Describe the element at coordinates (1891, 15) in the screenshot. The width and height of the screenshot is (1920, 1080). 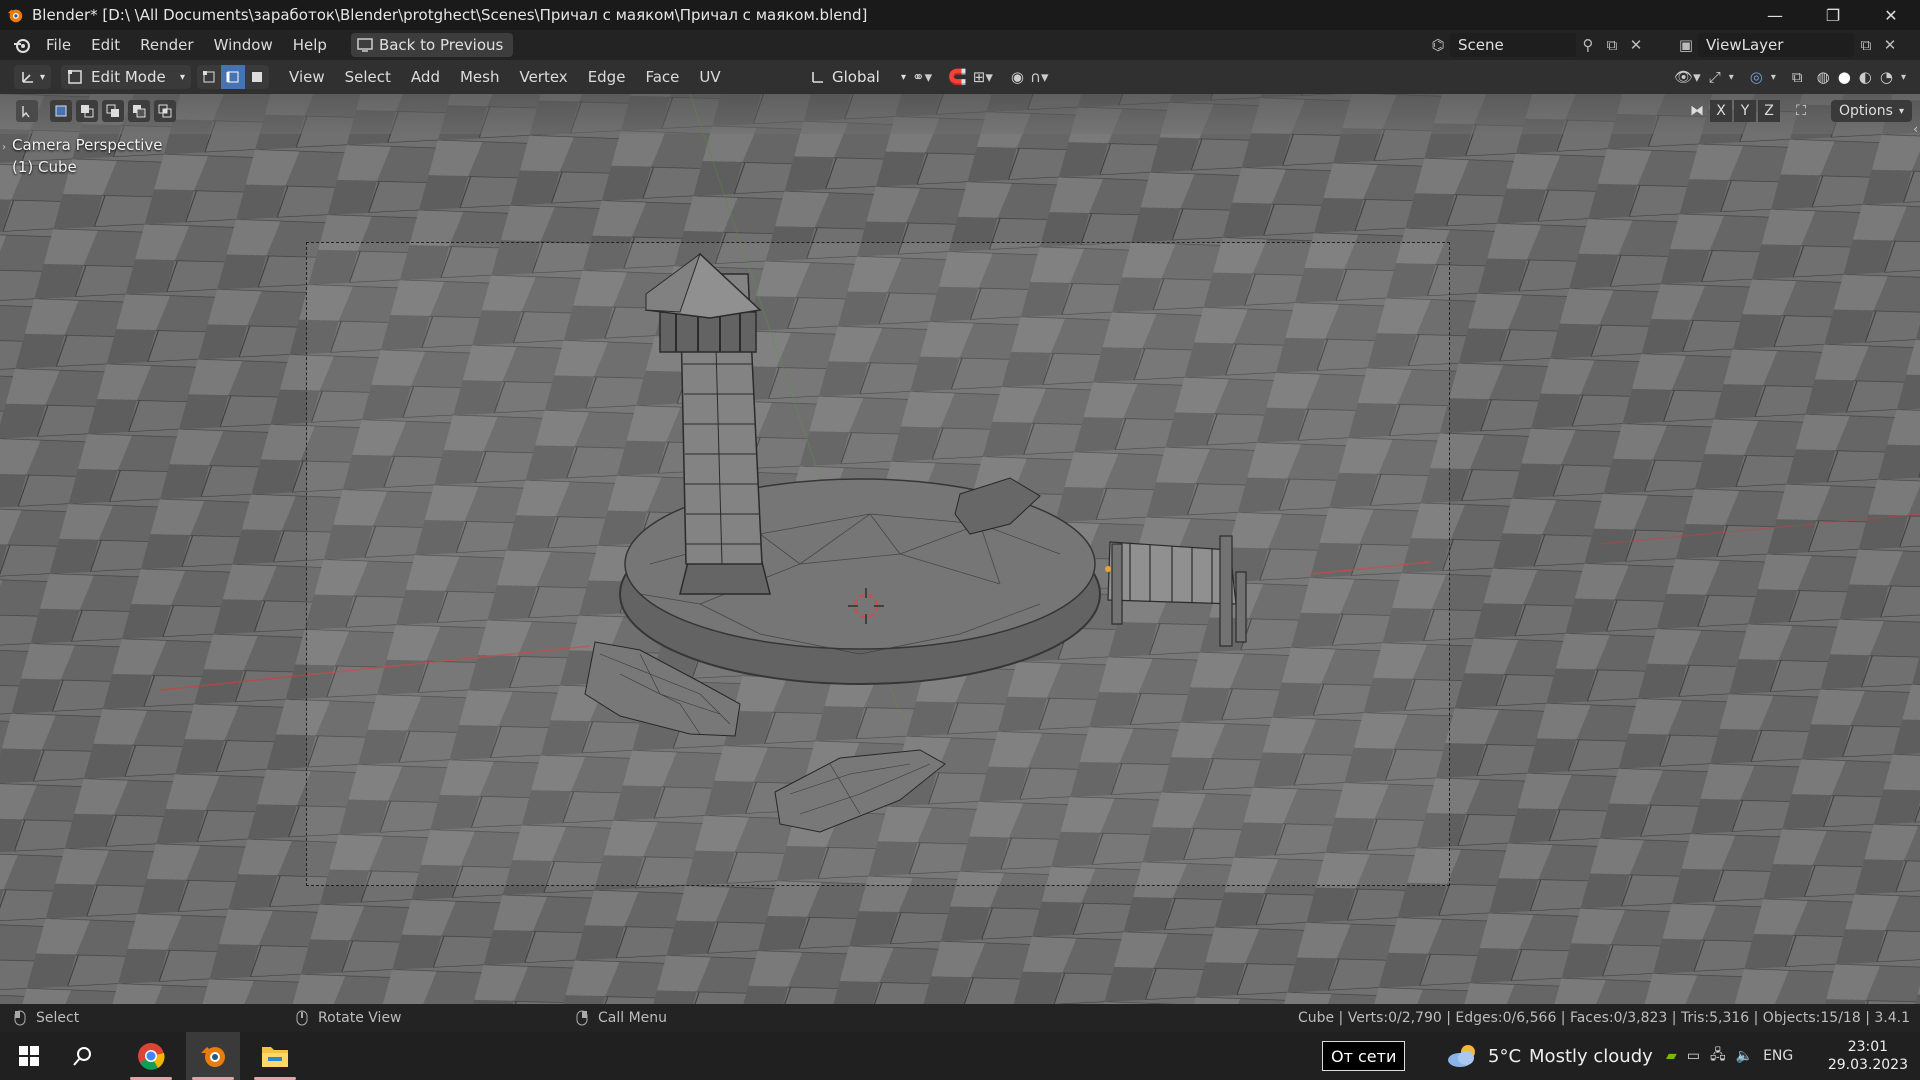
I see `close-button: ✕` at that location.